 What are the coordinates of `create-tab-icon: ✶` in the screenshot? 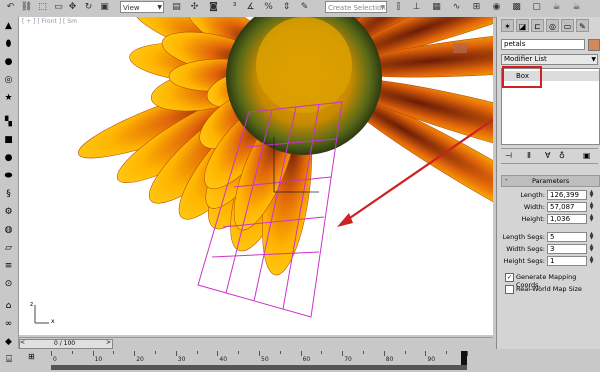 It's located at (507, 25).